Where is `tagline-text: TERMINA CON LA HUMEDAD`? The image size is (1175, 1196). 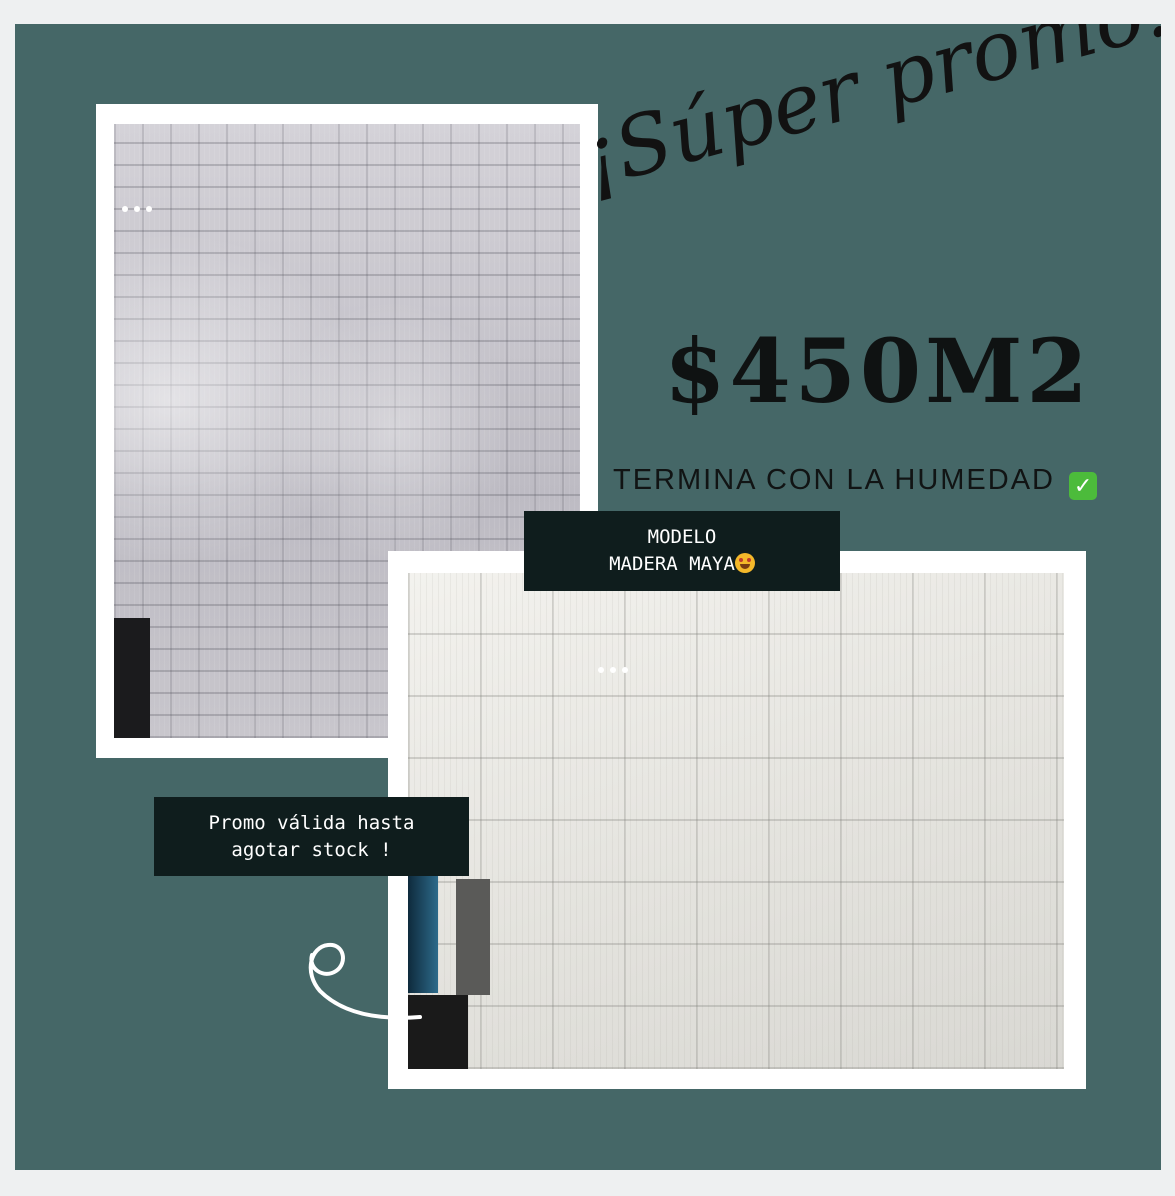 tagline-text: TERMINA CON LA HUMEDAD is located at coordinates (834, 480).